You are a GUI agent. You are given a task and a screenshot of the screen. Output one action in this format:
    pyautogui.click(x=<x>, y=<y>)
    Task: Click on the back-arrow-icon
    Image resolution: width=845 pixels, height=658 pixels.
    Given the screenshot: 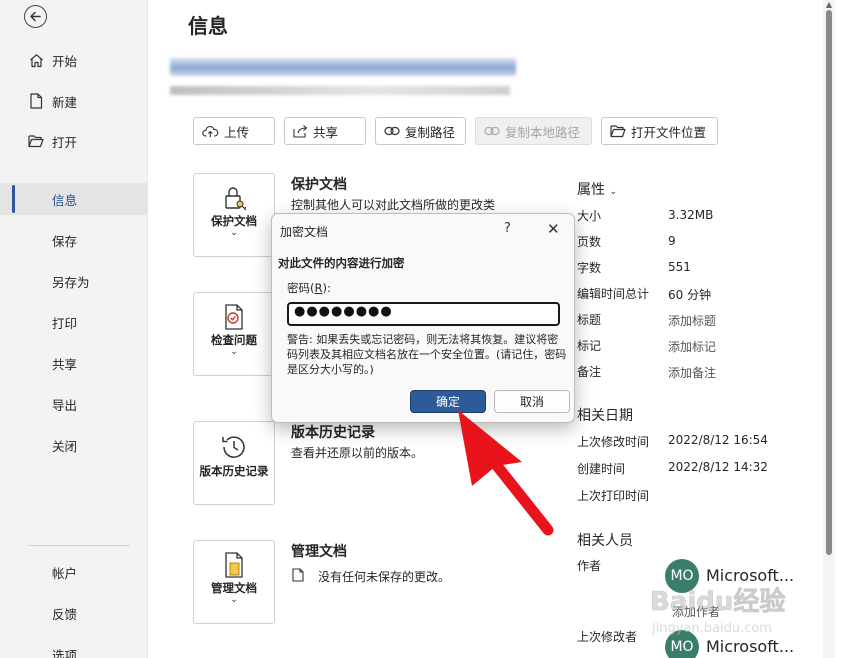 What is the action you would take?
    pyautogui.click(x=35, y=16)
    